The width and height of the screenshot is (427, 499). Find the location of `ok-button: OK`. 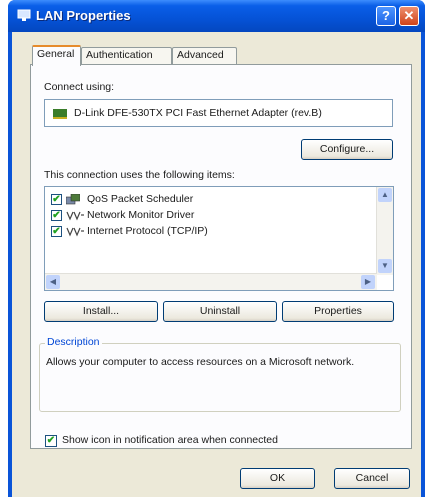

ok-button: OK is located at coordinates (277, 478).